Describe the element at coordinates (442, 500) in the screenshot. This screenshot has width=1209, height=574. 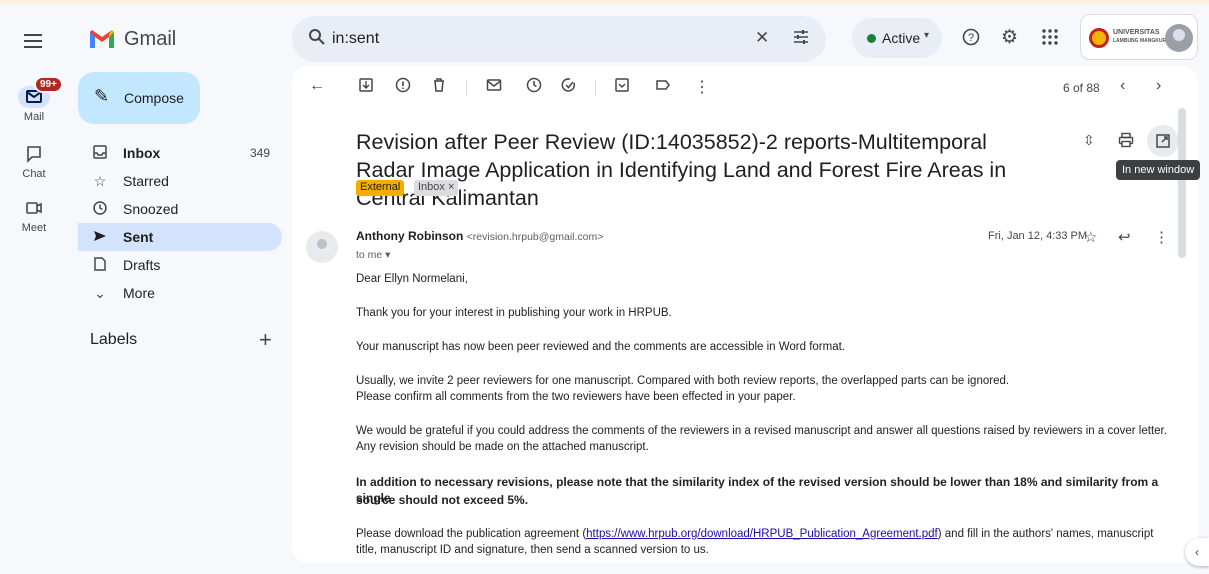
I see `body-paragraph-bold: source should not exceed 5%.` at that location.